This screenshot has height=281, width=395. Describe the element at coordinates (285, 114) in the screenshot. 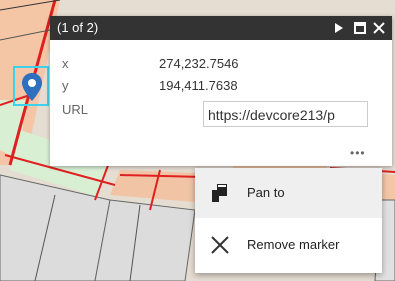

I see `url-field: https://devcore213/p` at that location.